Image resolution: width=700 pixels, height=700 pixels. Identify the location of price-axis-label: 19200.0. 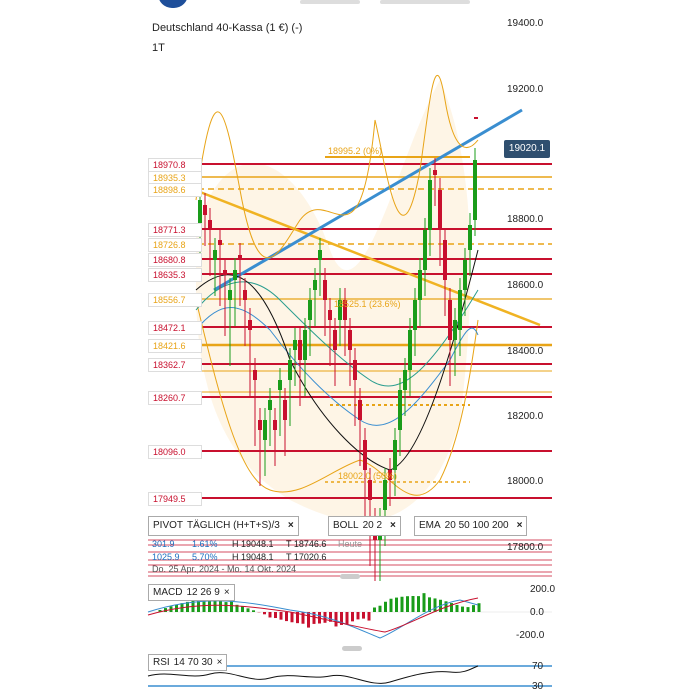
(525, 89).